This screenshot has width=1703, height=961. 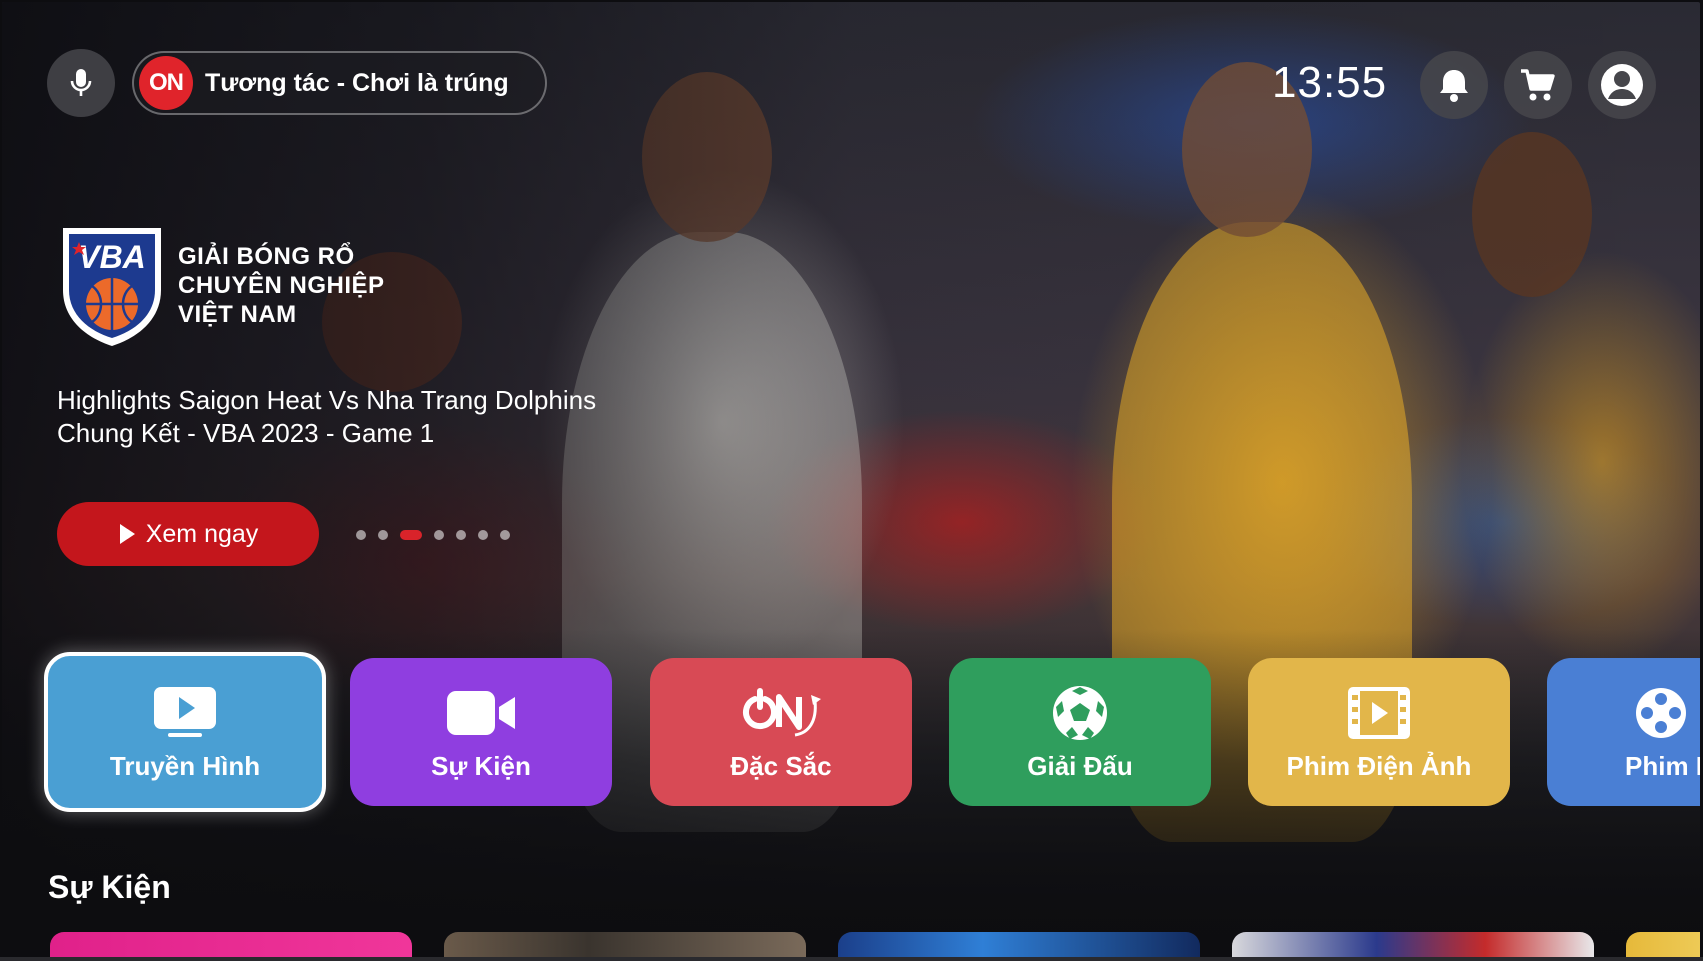 What do you see at coordinates (112, 287) in the screenshot?
I see `vba-league-logo: VBA` at bounding box center [112, 287].